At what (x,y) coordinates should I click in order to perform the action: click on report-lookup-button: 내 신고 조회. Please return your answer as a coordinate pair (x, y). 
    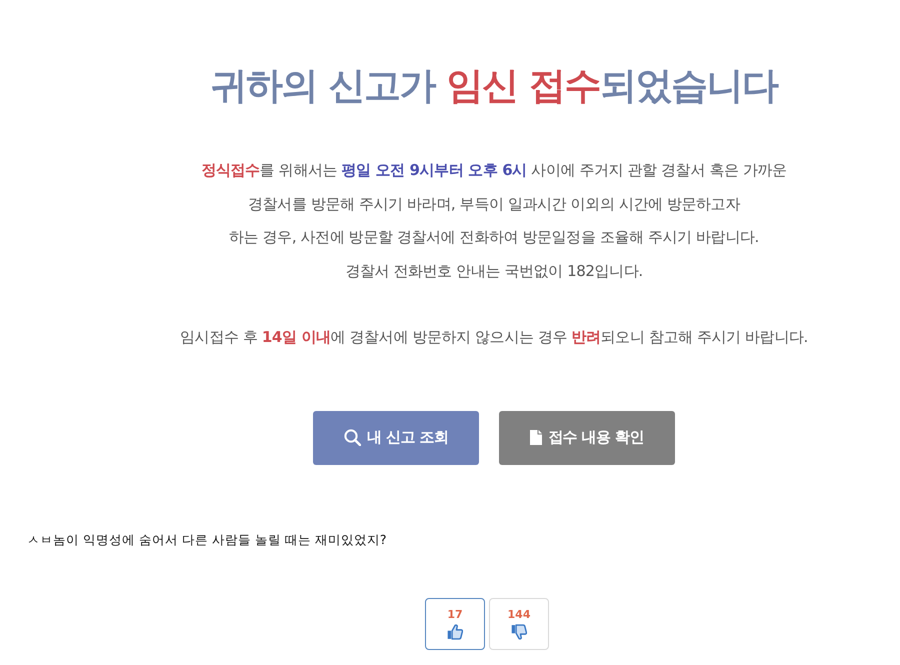
    Looking at the image, I should click on (396, 437).